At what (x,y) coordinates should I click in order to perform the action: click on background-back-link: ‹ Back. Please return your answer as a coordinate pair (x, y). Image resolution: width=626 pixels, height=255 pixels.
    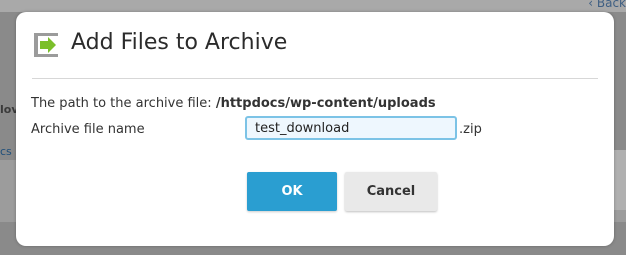
    Looking at the image, I should click on (607, 5).